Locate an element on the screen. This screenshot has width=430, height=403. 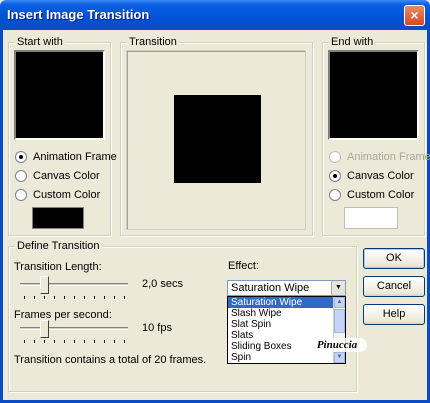
fps-slider-track is located at coordinates (74, 328).